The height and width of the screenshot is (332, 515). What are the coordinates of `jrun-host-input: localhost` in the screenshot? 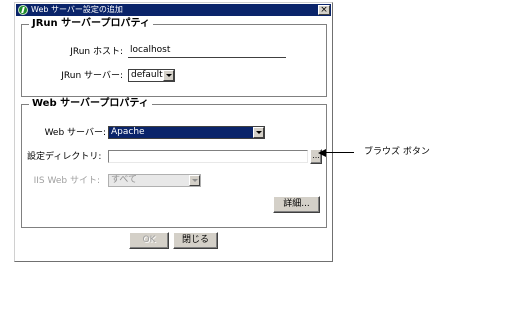 It's located at (207, 51).